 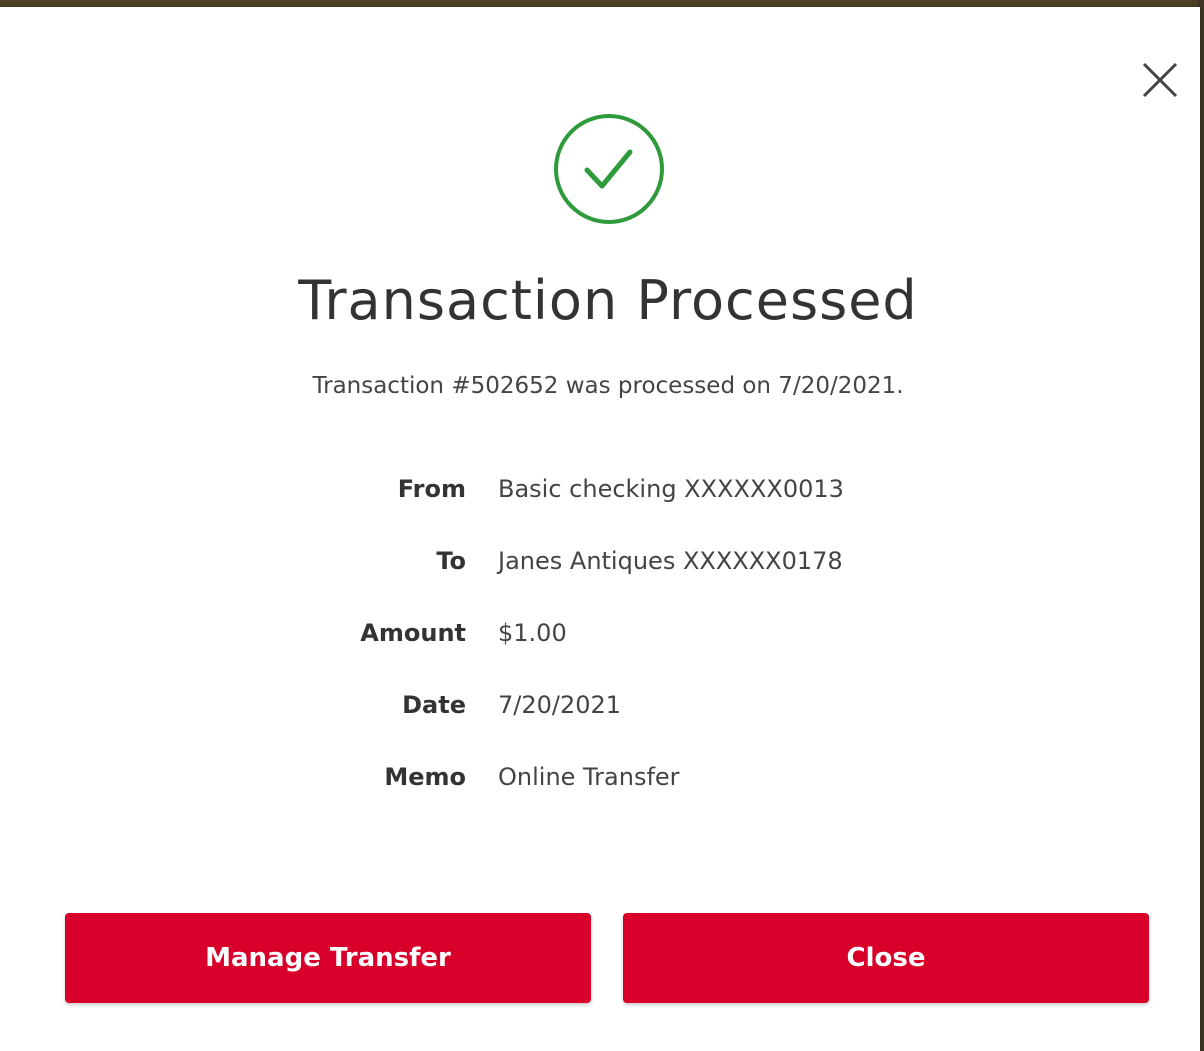 I want to click on detail-label: To, so click(x=451, y=561).